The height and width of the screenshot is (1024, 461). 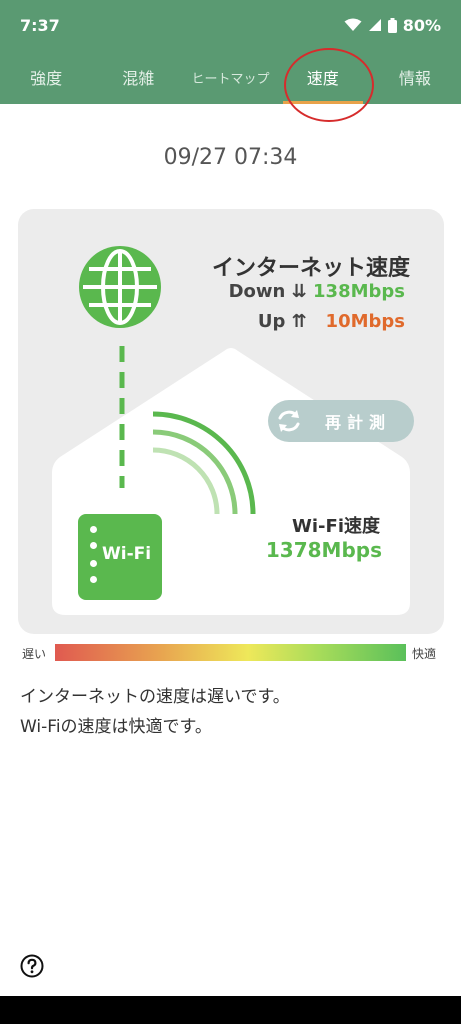 What do you see at coordinates (310, 268) in the screenshot?
I see `internet-speed-title: インターネット速度` at bounding box center [310, 268].